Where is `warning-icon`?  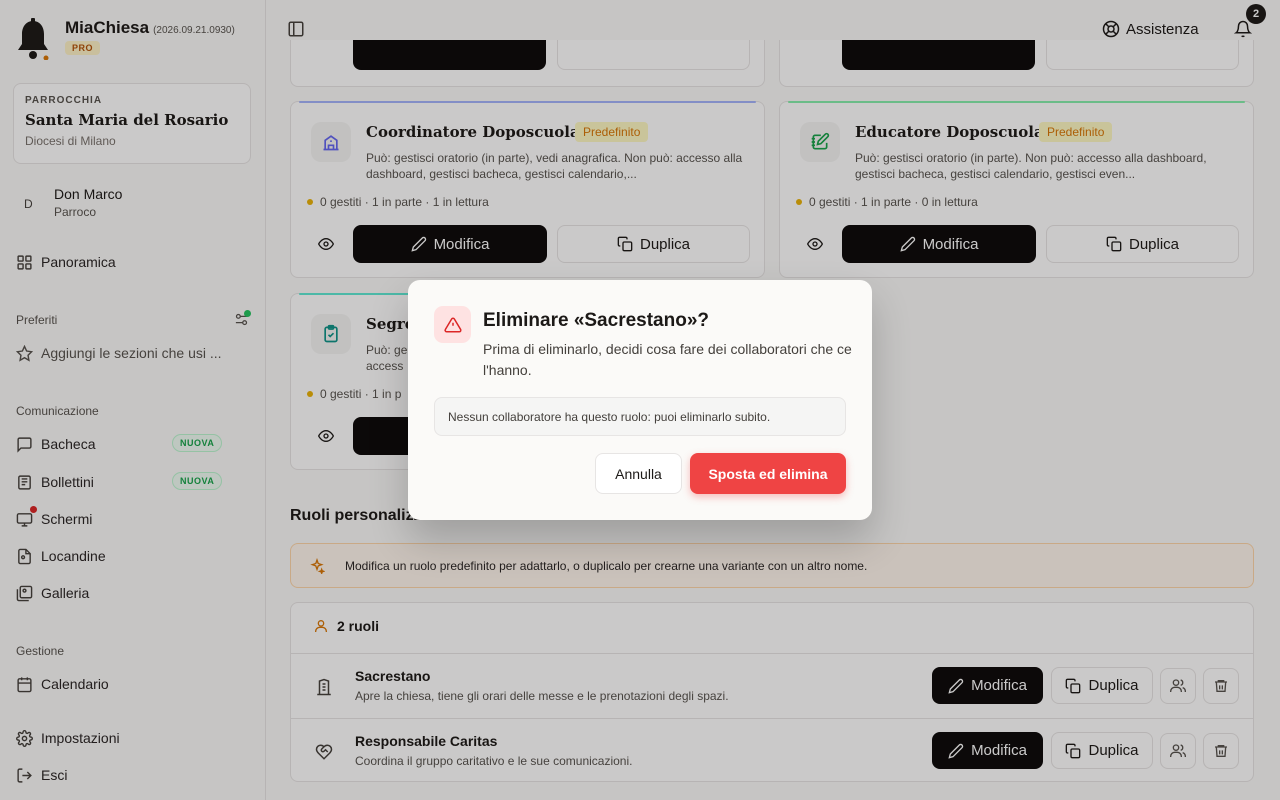
warning-icon is located at coordinates (452, 324).